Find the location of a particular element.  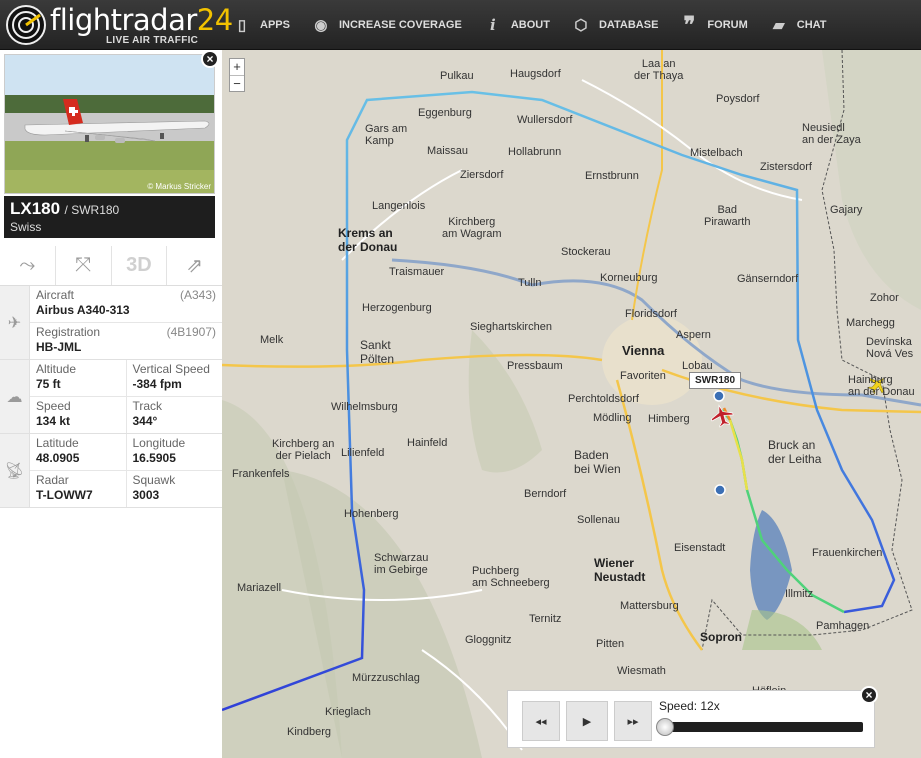

radar-cell: Radar T-LOWW7 is located at coordinates (78, 489).